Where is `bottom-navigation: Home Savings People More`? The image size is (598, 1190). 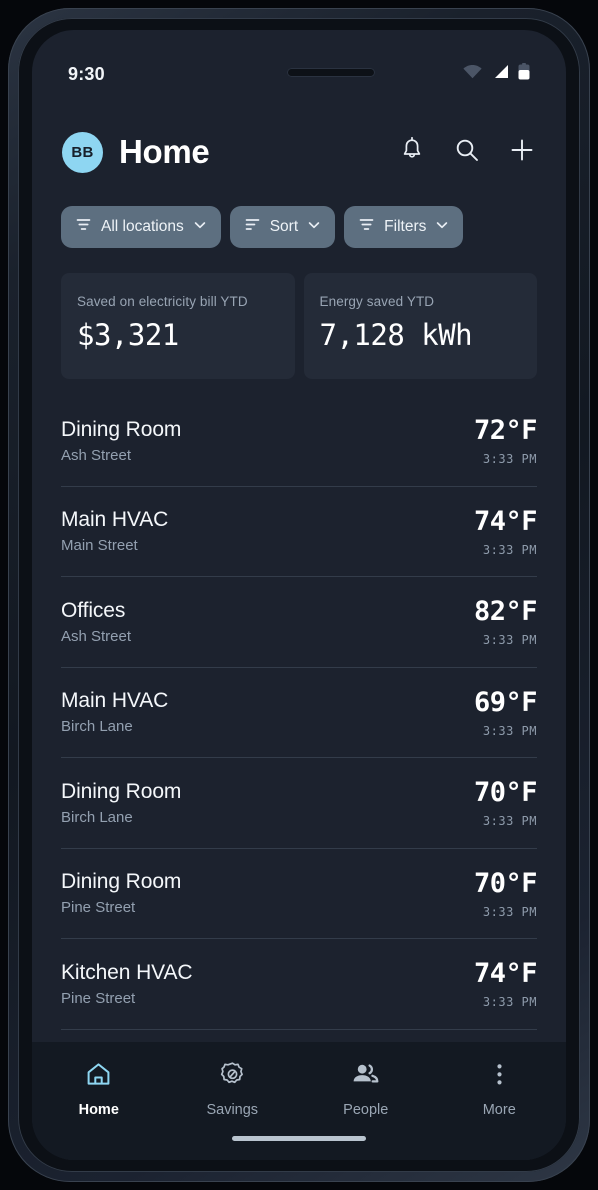
bottom-navigation: Home Savings People More is located at coordinates (299, 1101).